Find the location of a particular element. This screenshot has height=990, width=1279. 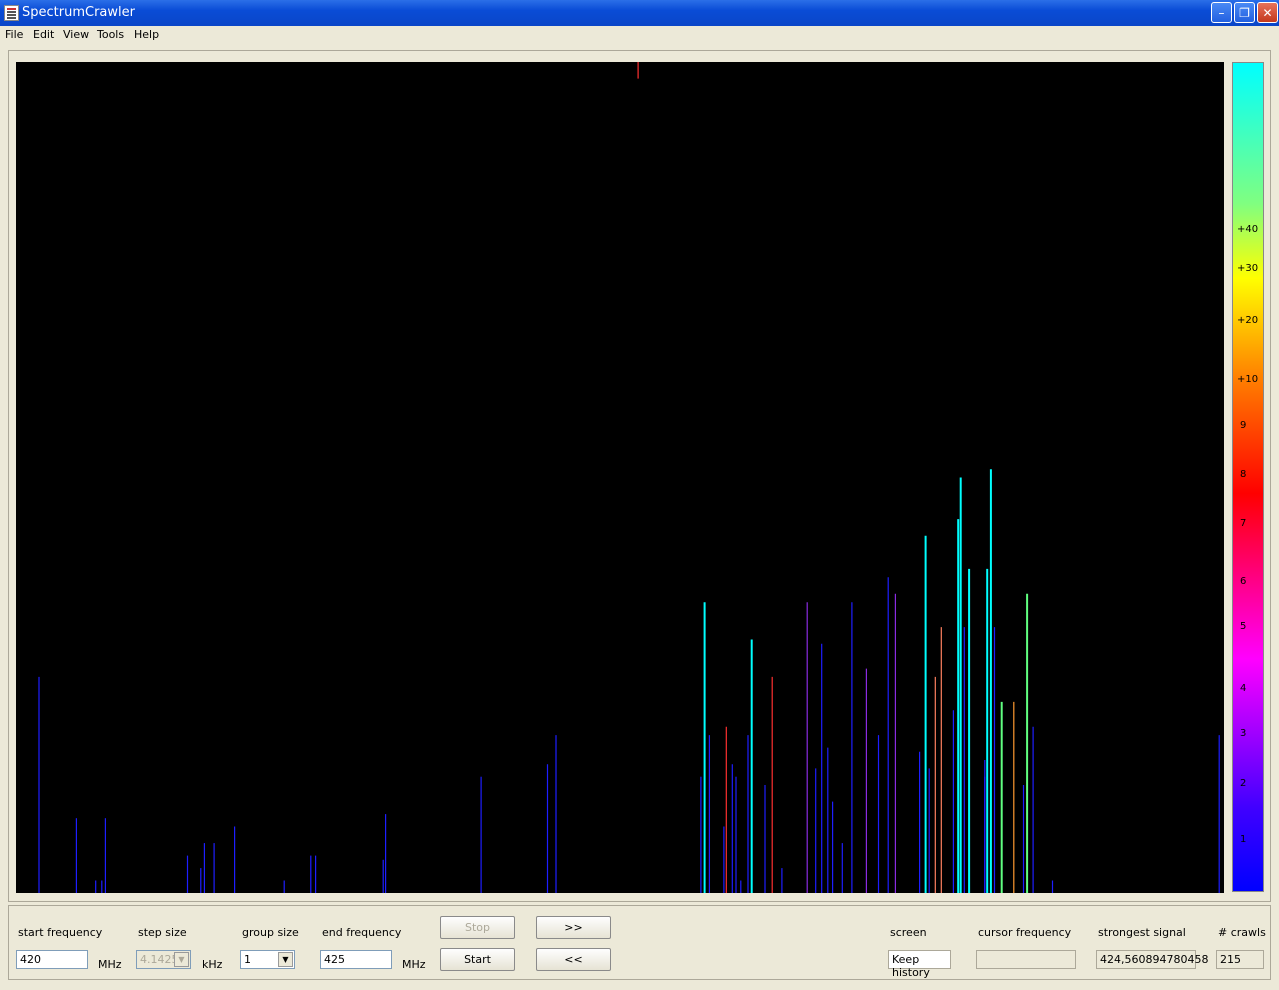

screen-mode-field: Keep history is located at coordinates (919, 964).